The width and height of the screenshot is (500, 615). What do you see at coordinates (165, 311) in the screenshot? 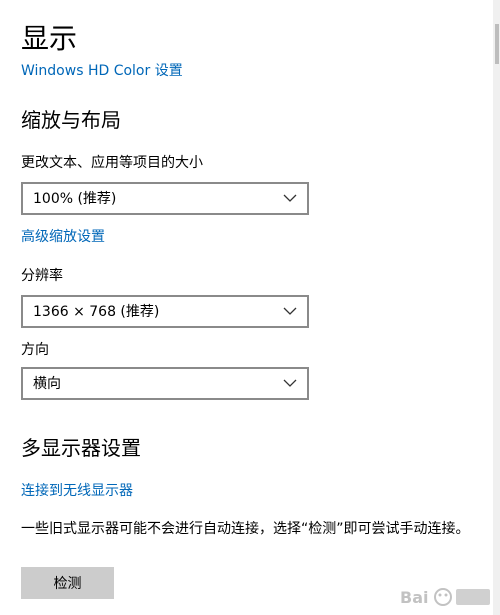
I see `resolution-dropdown: 1366 × 768 (推荐)` at bounding box center [165, 311].